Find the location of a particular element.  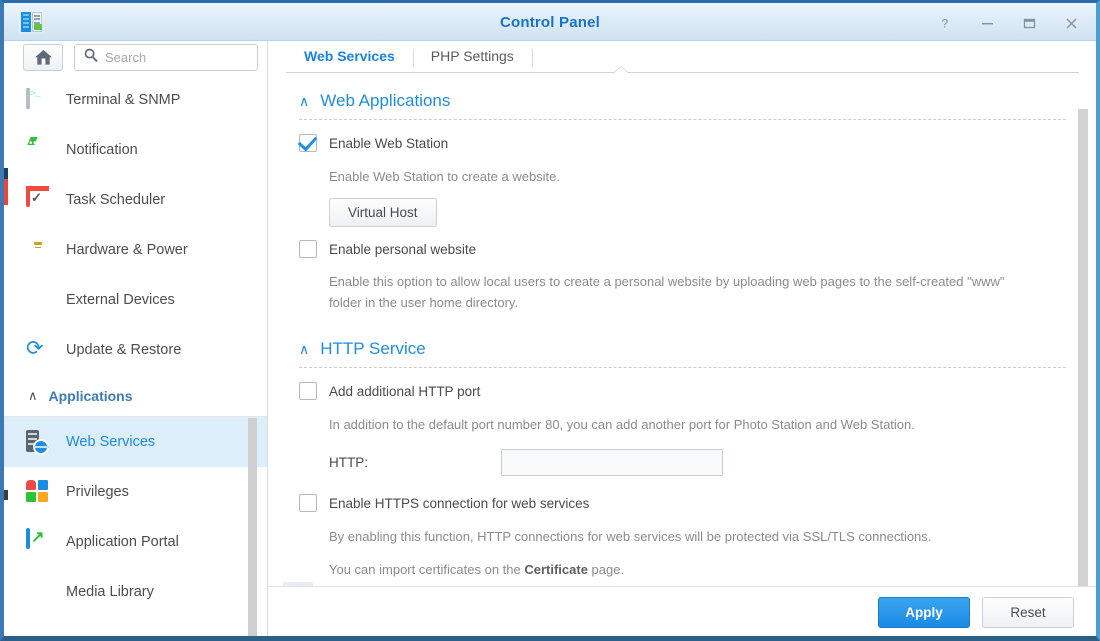

tab-label: PHP Settings is located at coordinates (472, 56).